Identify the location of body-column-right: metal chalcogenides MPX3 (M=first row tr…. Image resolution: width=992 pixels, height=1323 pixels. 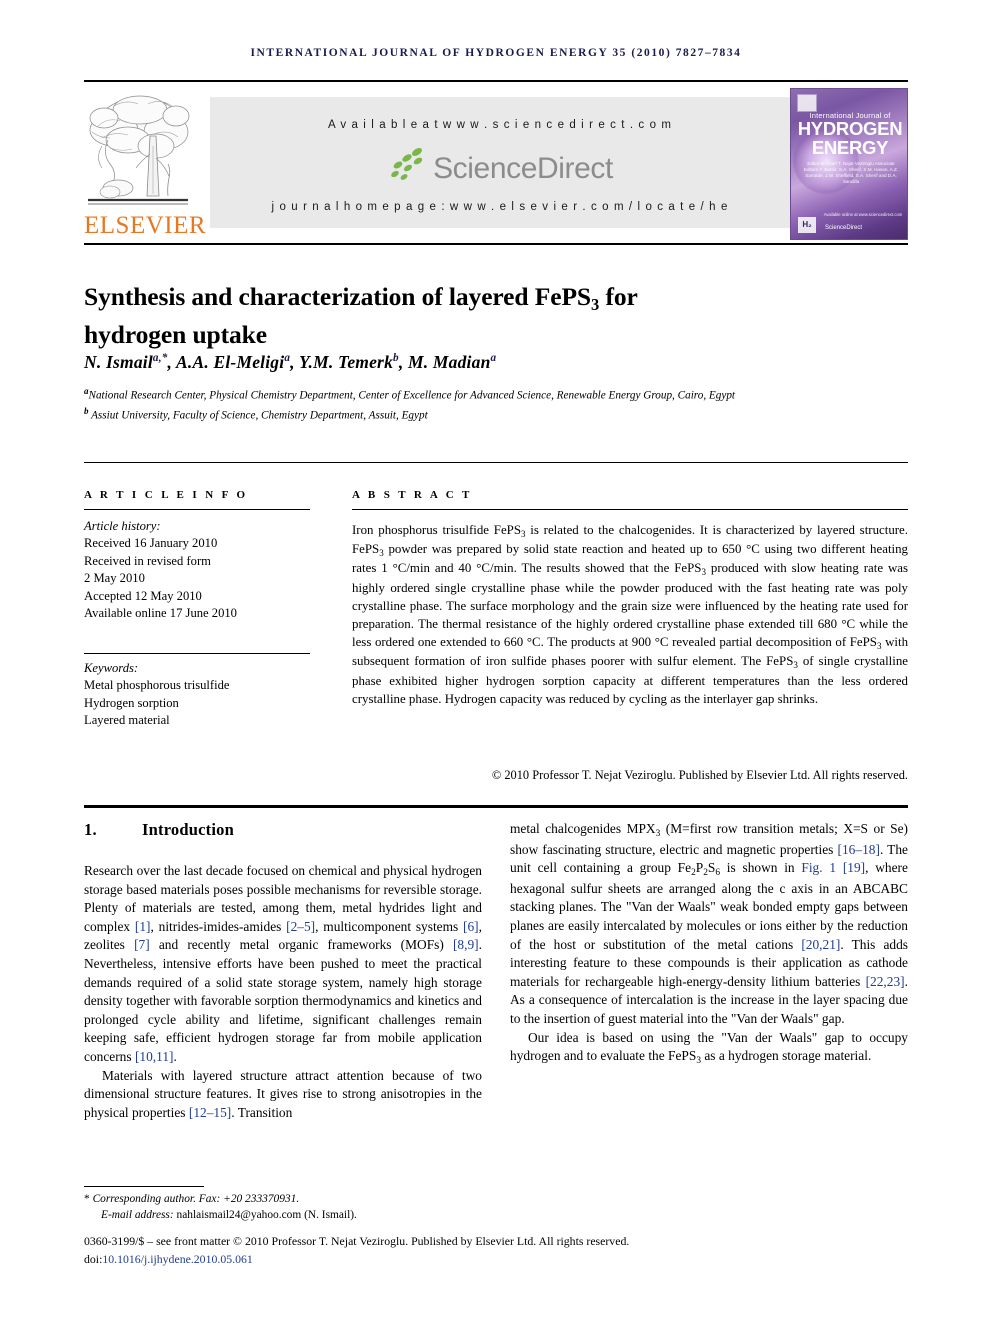
(709, 944).